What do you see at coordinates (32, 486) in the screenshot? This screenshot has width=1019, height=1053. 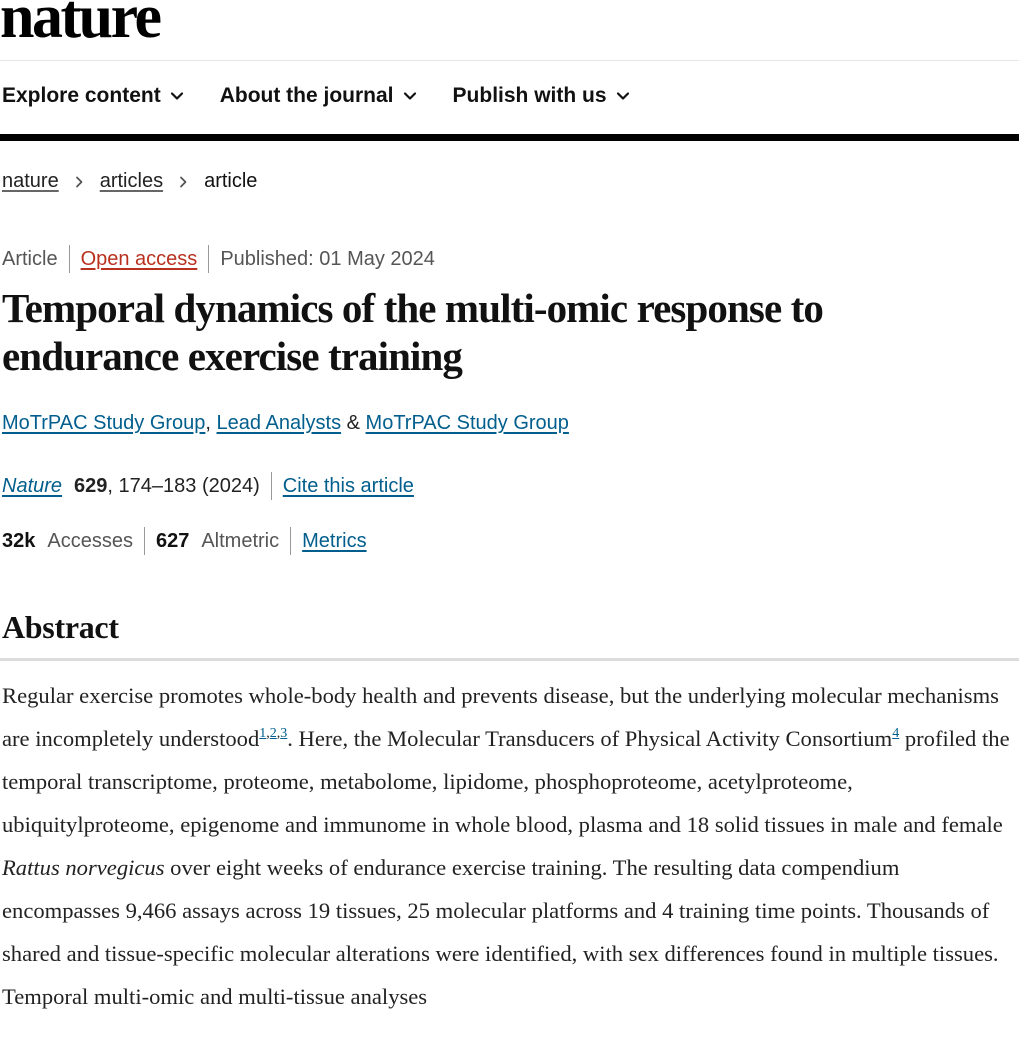 I see `journal-link: Nature` at bounding box center [32, 486].